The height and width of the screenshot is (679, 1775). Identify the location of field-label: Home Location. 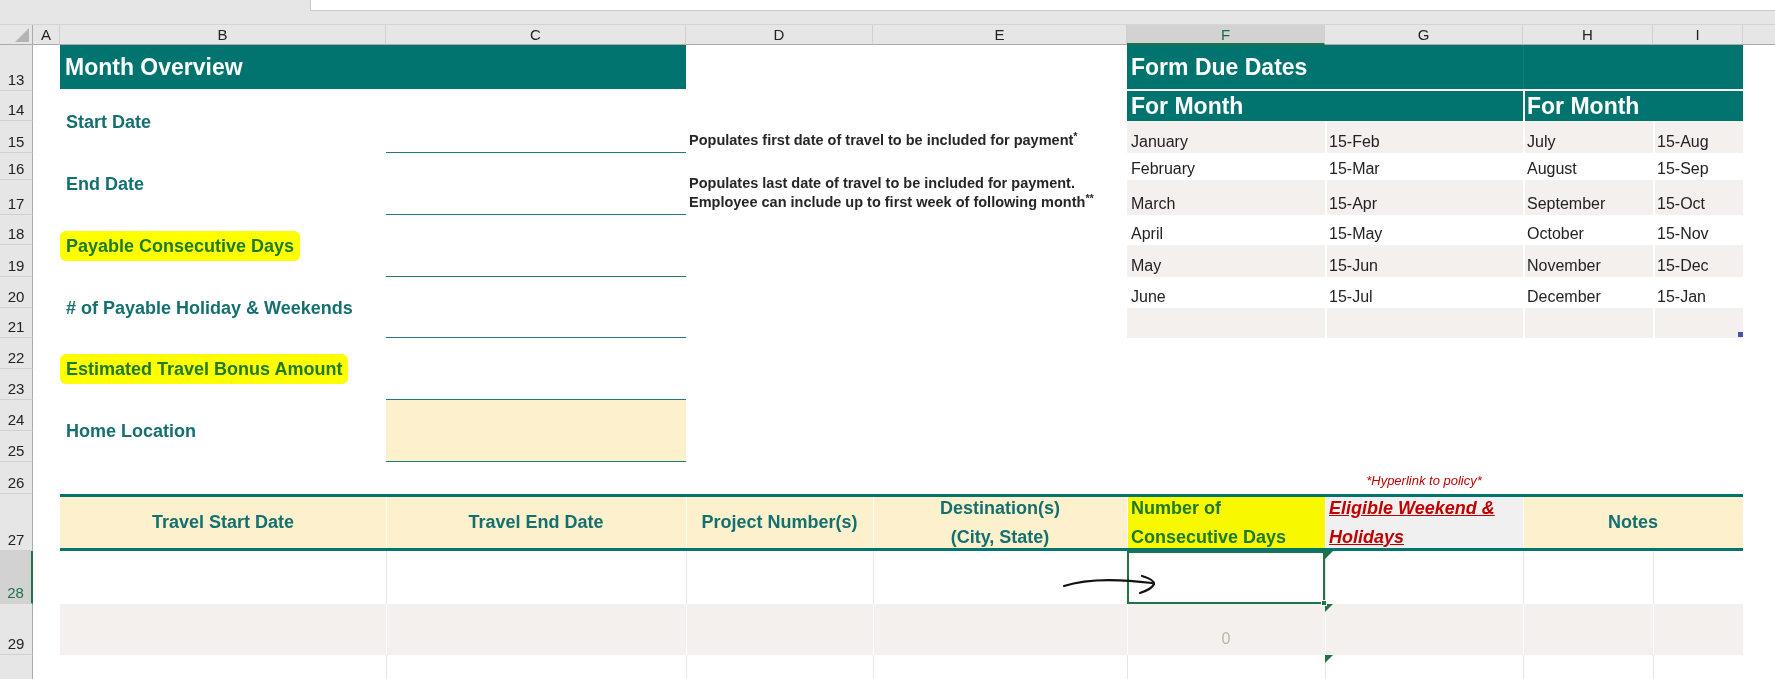
(131, 431).